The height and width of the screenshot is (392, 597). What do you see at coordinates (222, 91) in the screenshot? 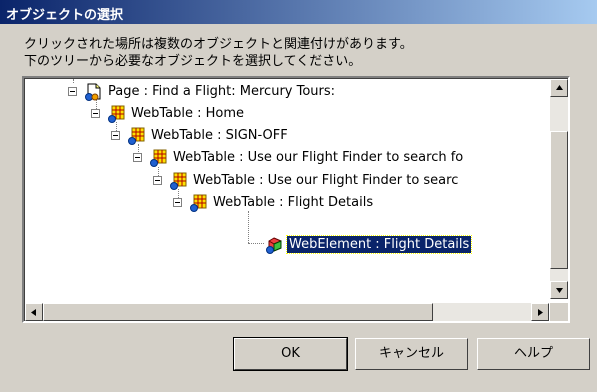
I see `node-label: Page : Find a Flight: Mercury Tours:` at bounding box center [222, 91].